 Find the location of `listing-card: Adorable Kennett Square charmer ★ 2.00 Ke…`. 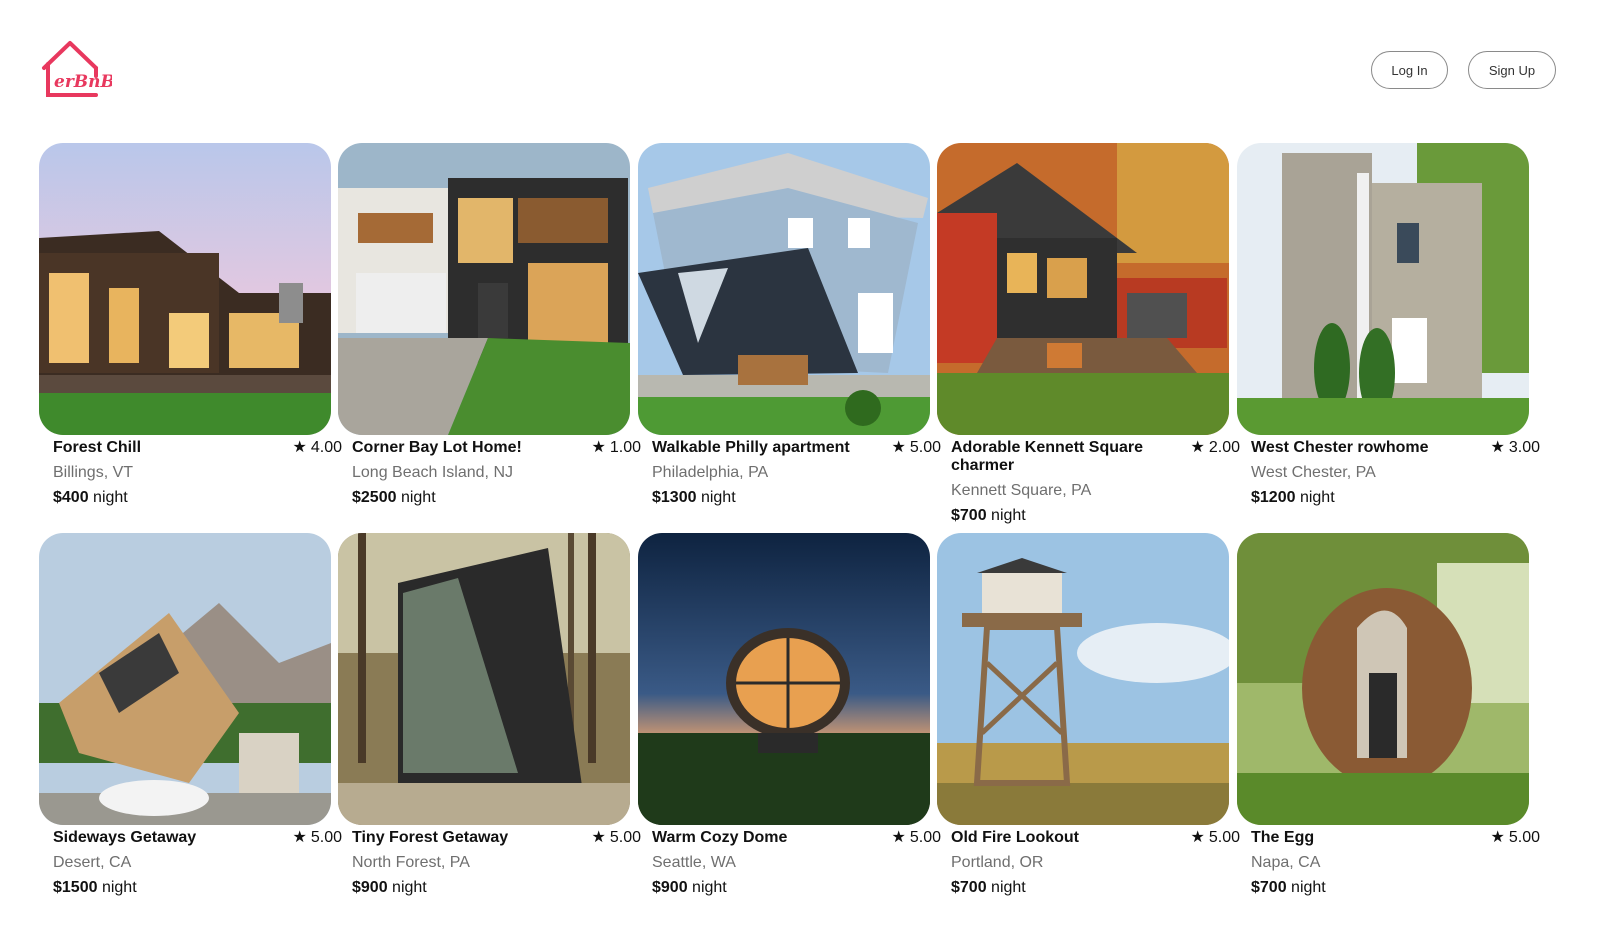

listing-card: Adorable Kennett Square charmer ★ 2.00 Ke… is located at coordinates (1088, 334).